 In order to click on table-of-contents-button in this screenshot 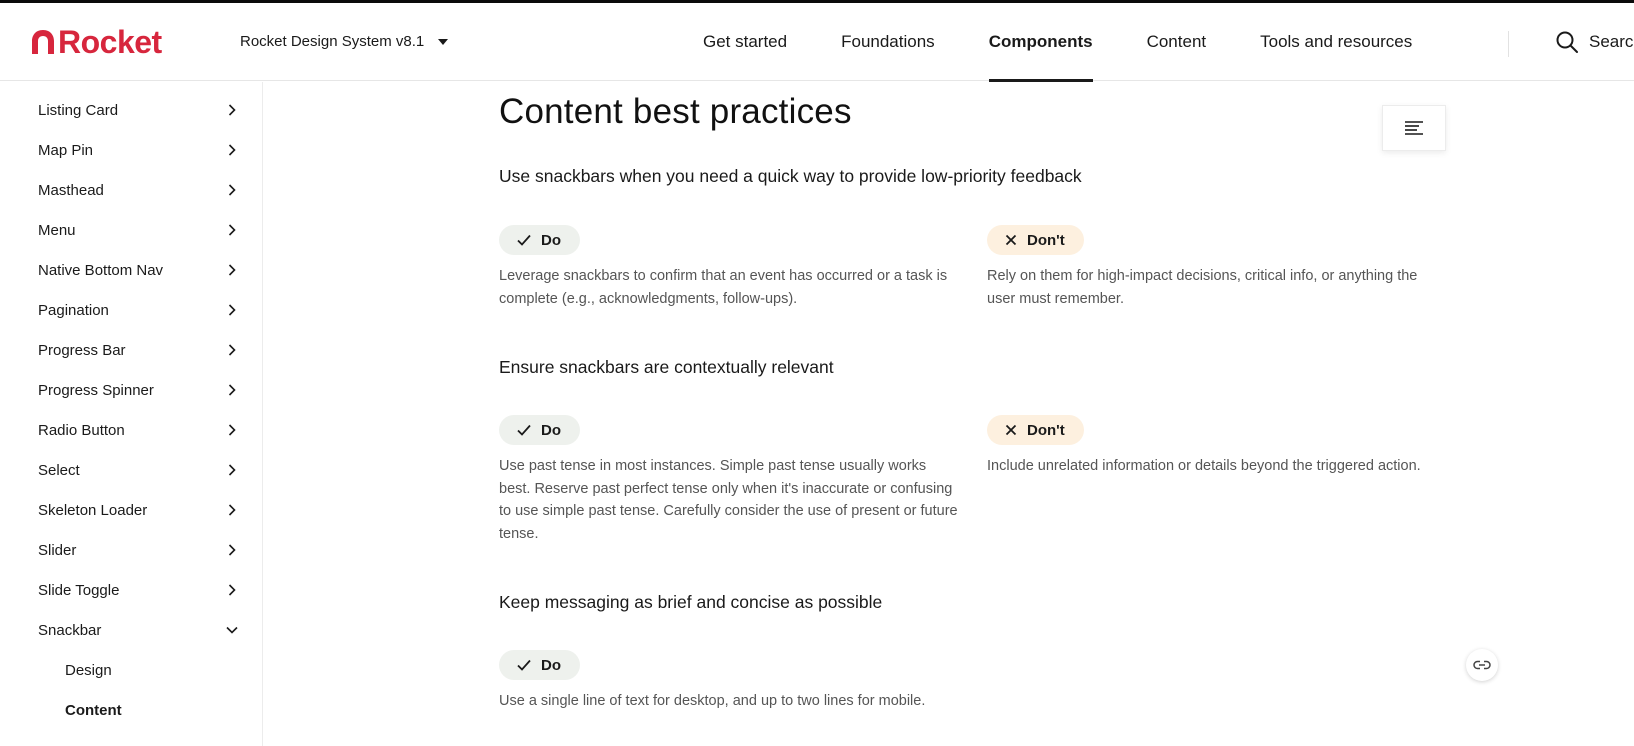, I will do `click(1414, 128)`.